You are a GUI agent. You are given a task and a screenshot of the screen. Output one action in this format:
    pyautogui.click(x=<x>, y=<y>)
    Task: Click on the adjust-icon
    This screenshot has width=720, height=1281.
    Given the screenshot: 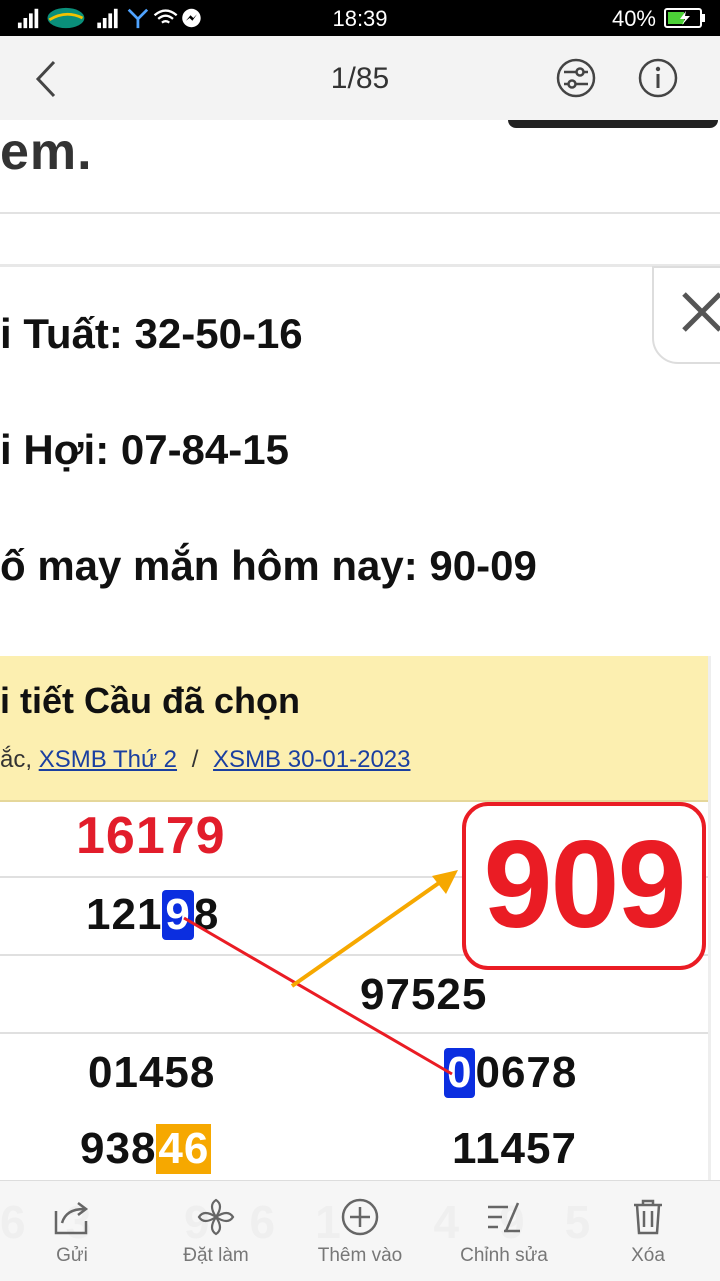 What is the action you would take?
    pyautogui.click(x=576, y=78)
    